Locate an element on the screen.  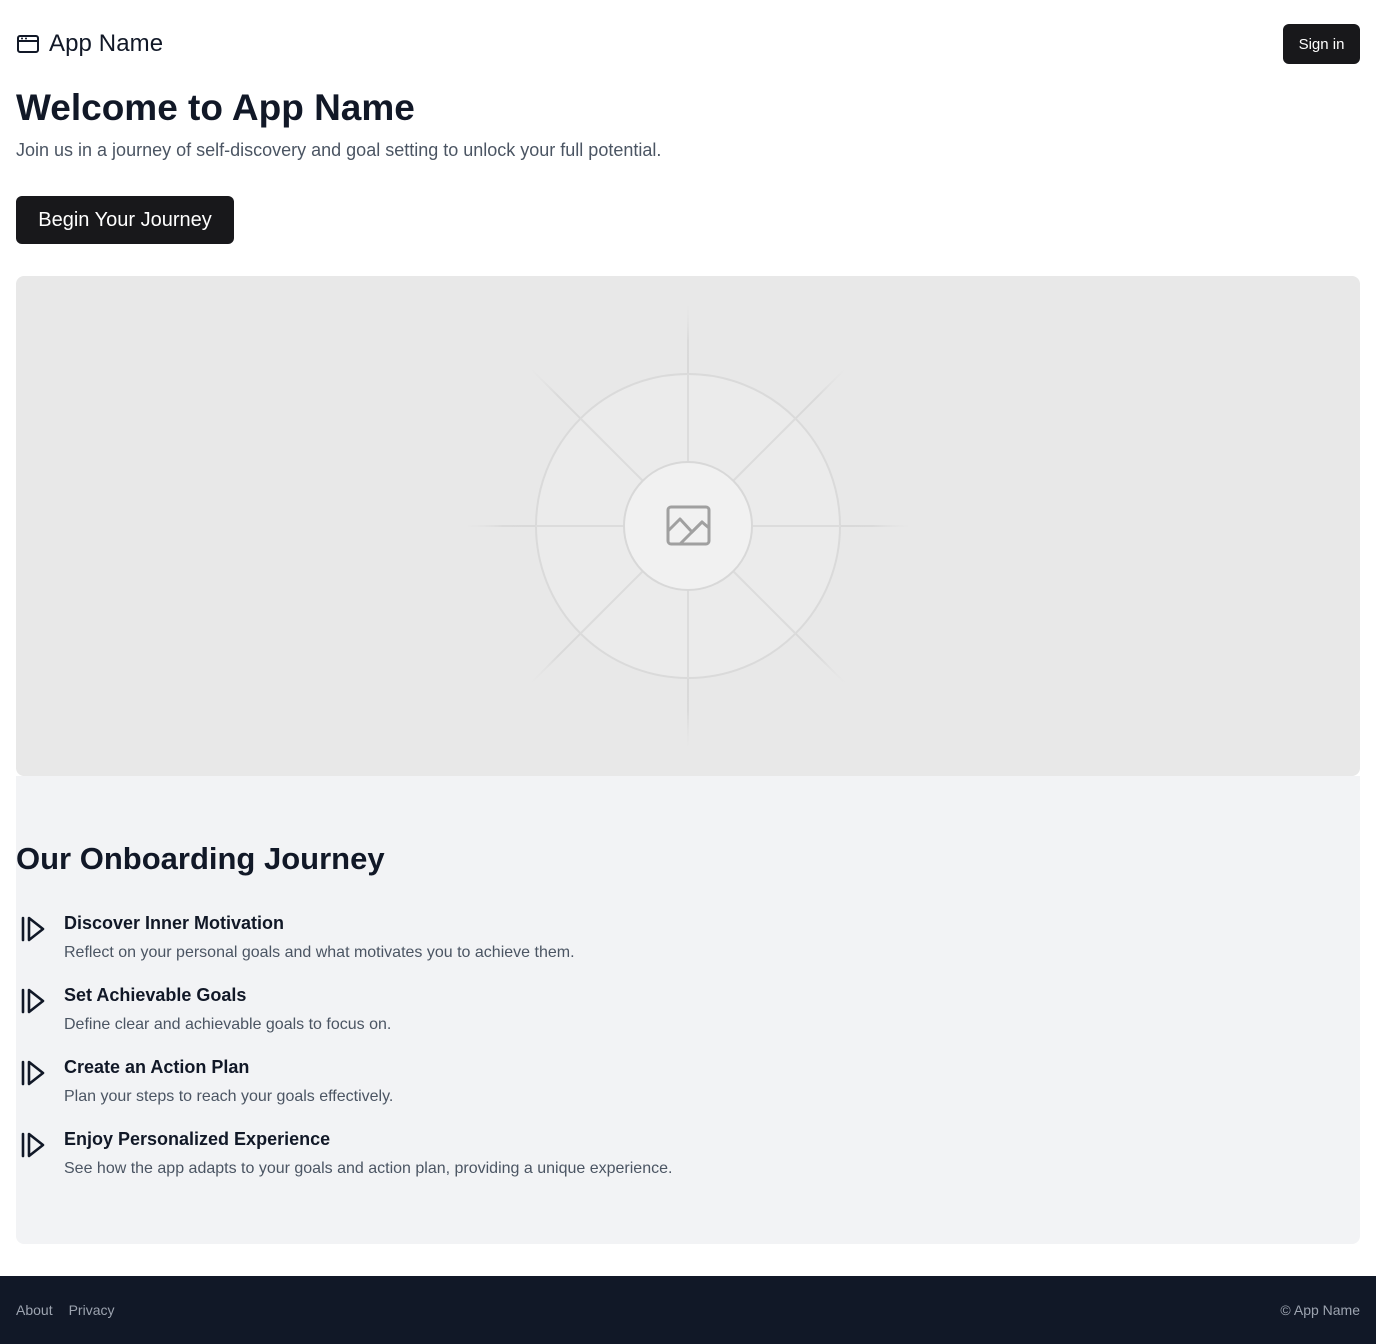
app-name: App Name is located at coordinates (106, 43).